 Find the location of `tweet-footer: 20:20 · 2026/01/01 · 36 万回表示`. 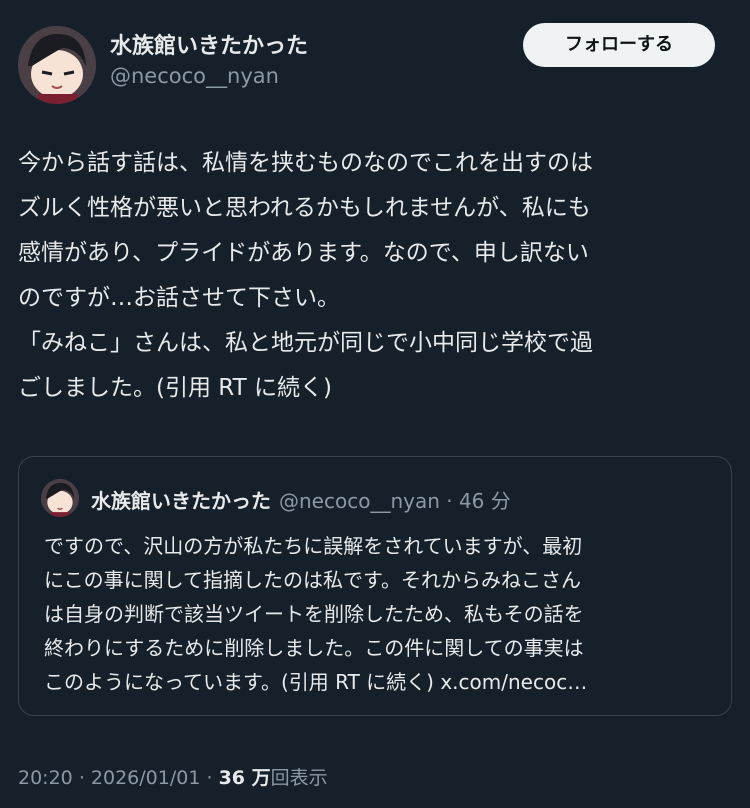

tweet-footer: 20:20 · 2026/01/01 · 36 万回表示 is located at coordinates (173, 776).